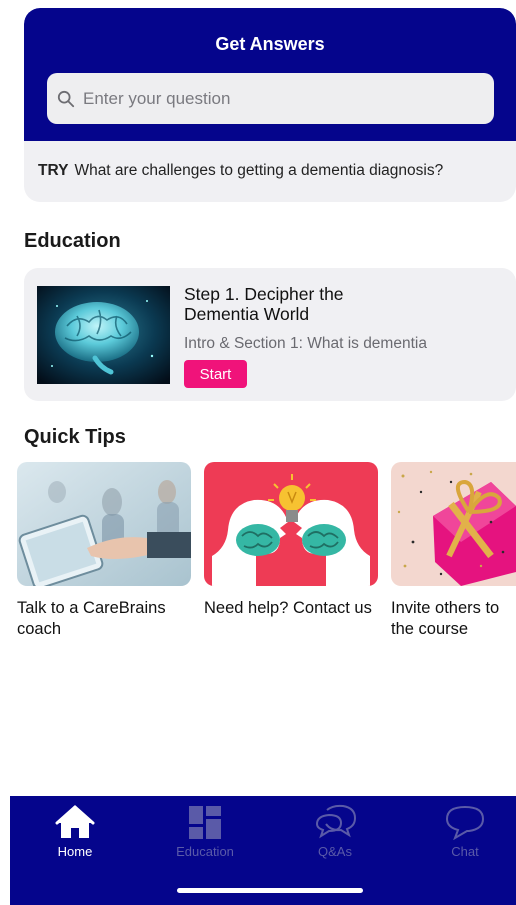 The image size is (516, 905). I want to click on tab-home-label: Home, so click(75, 851).